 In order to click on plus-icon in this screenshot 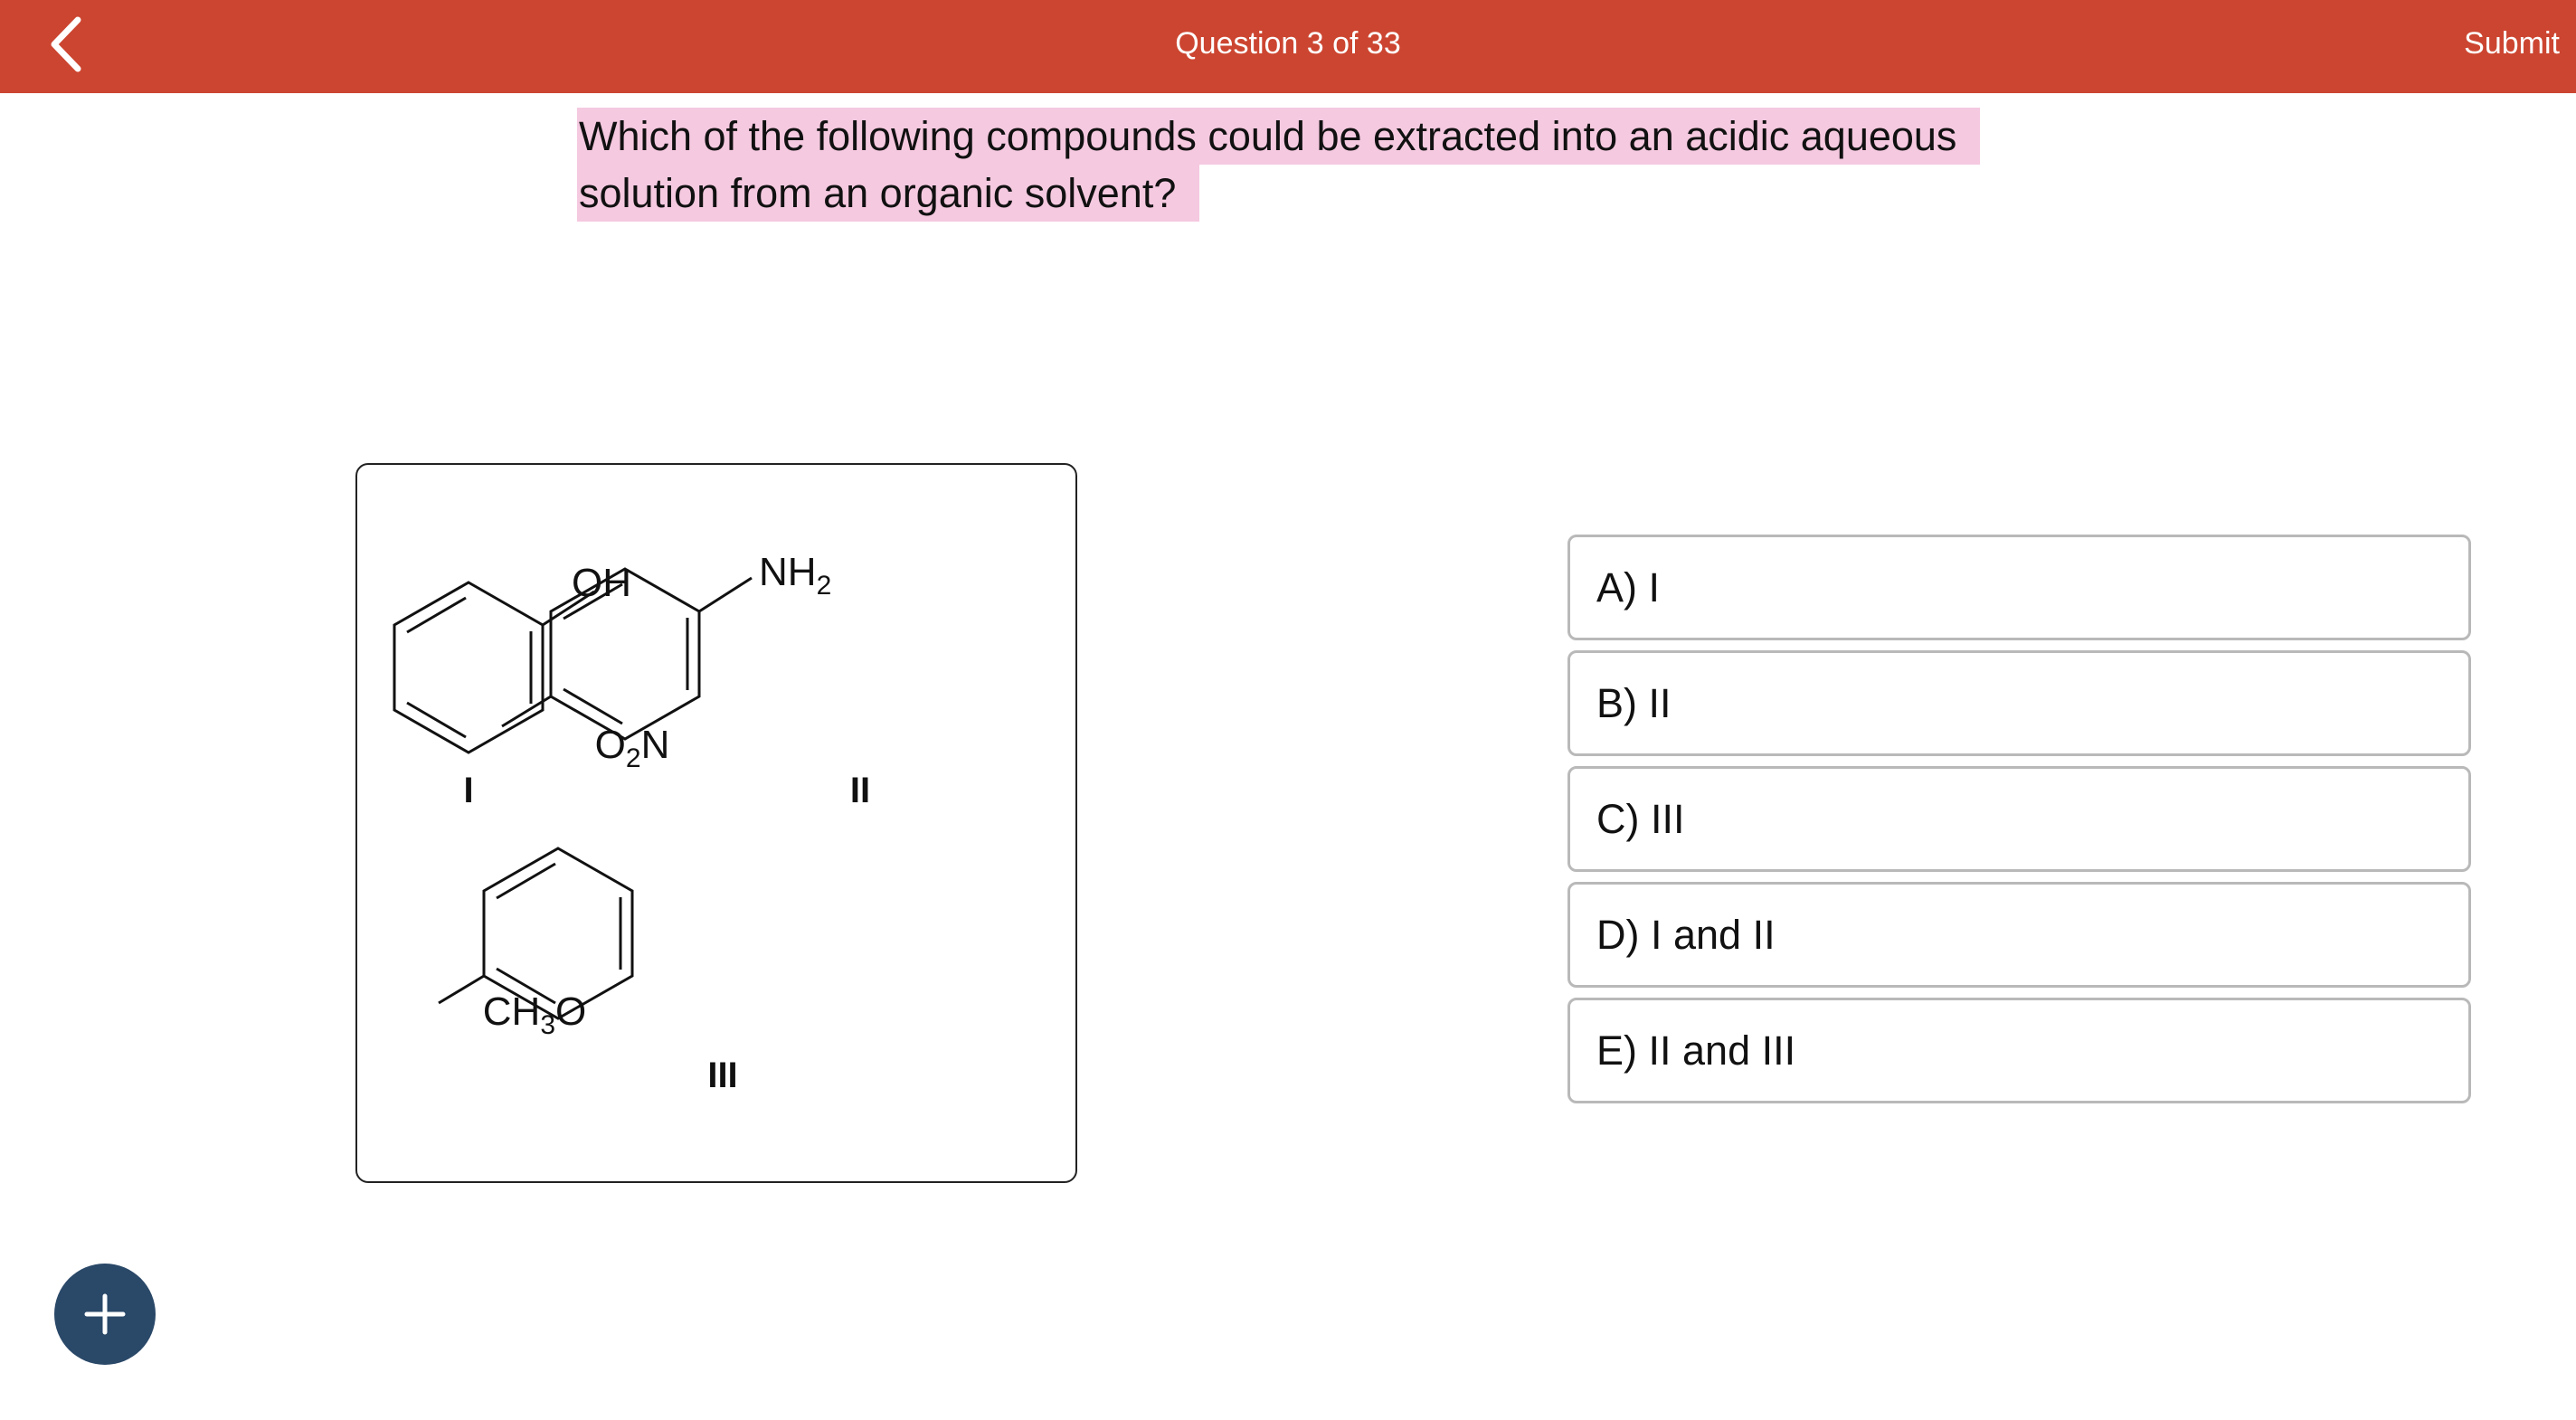, I will do `click(105, 1314)`.